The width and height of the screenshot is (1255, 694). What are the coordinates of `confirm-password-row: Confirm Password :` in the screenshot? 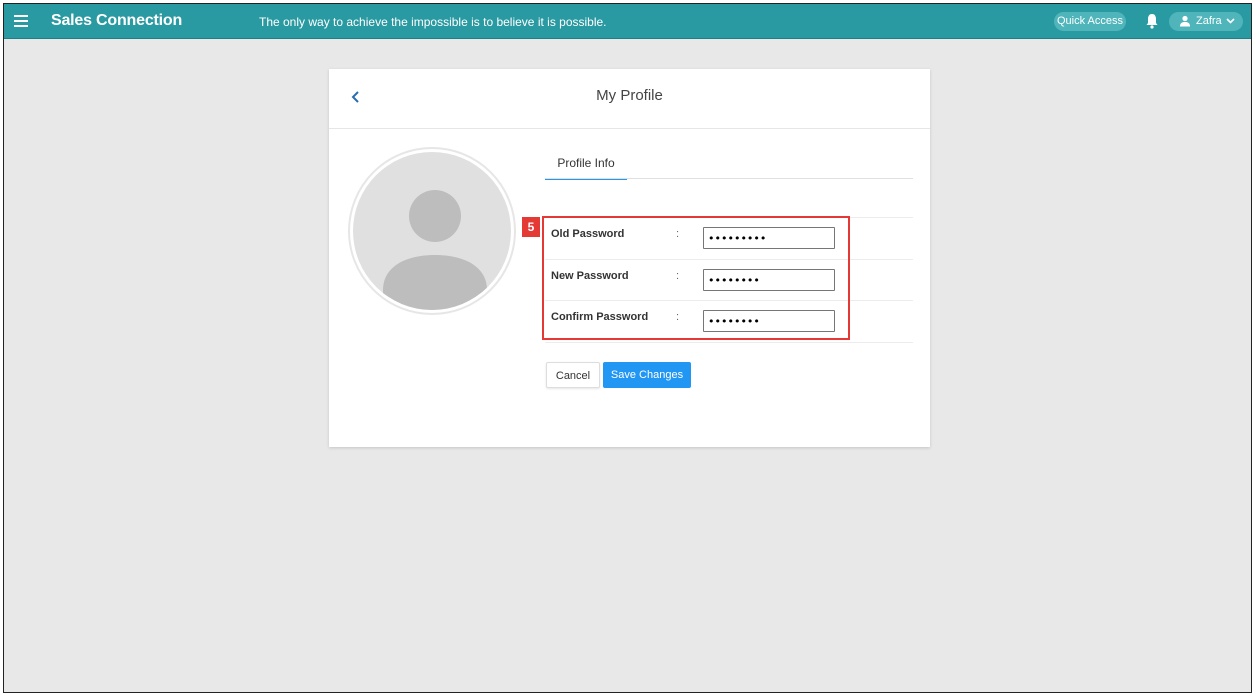 It's located at (729, 321).